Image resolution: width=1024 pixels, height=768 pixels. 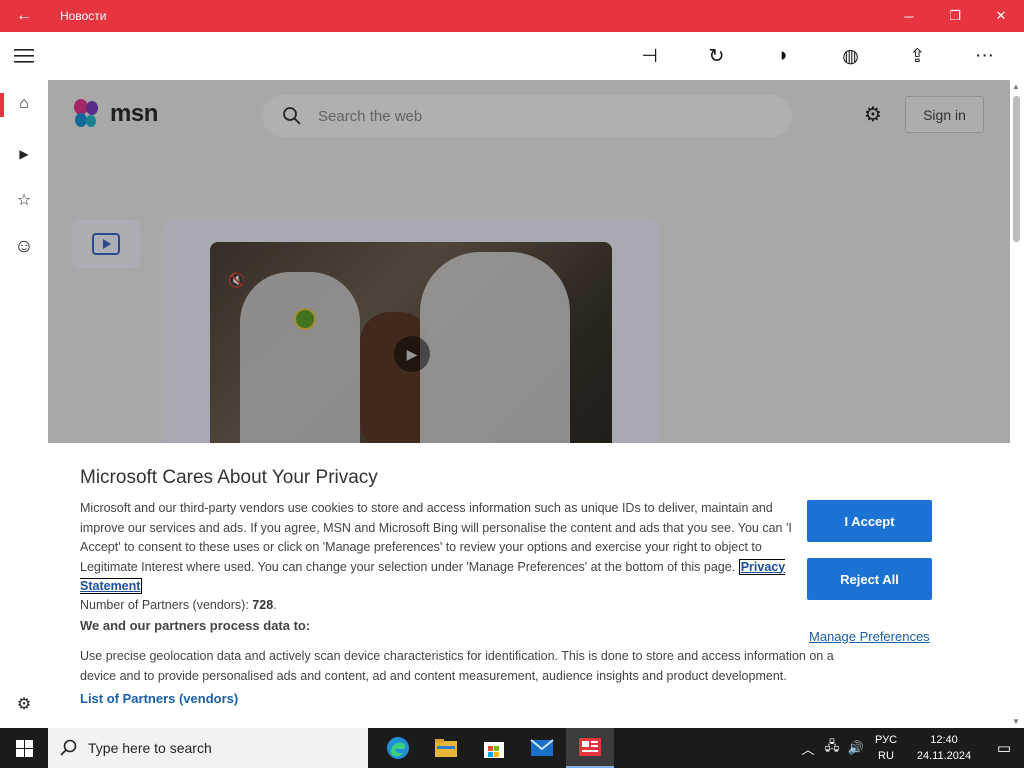 I want to click on more-icon: ···, so click(x=984, y=55).